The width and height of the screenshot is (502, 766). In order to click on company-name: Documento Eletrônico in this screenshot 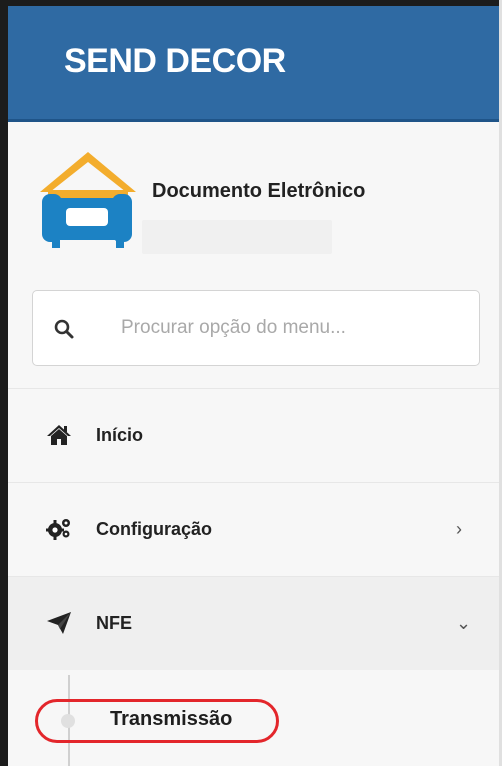, I will do `click(259, 191)`.